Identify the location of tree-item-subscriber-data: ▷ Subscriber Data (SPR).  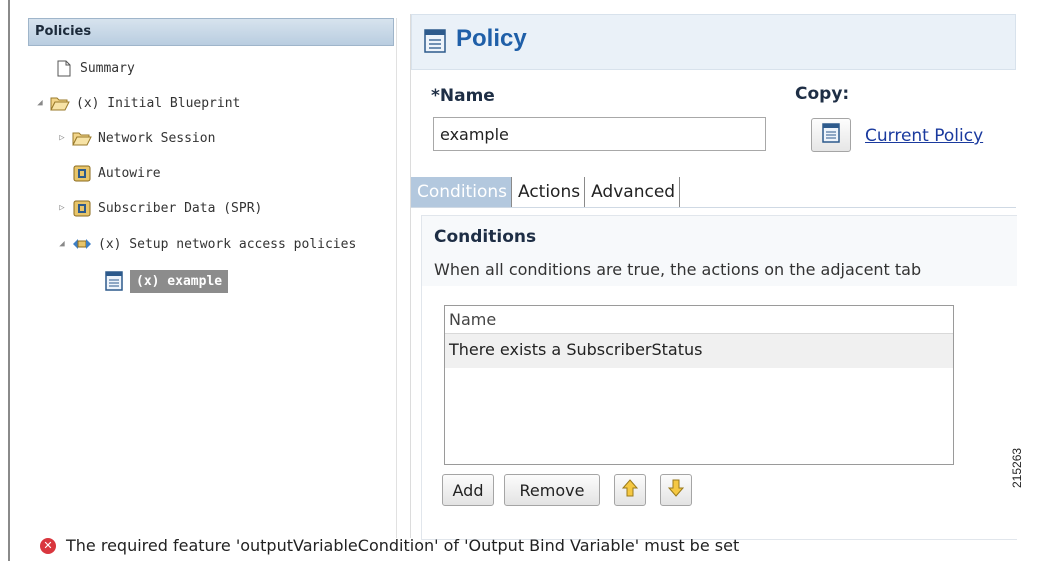
(159, 208).